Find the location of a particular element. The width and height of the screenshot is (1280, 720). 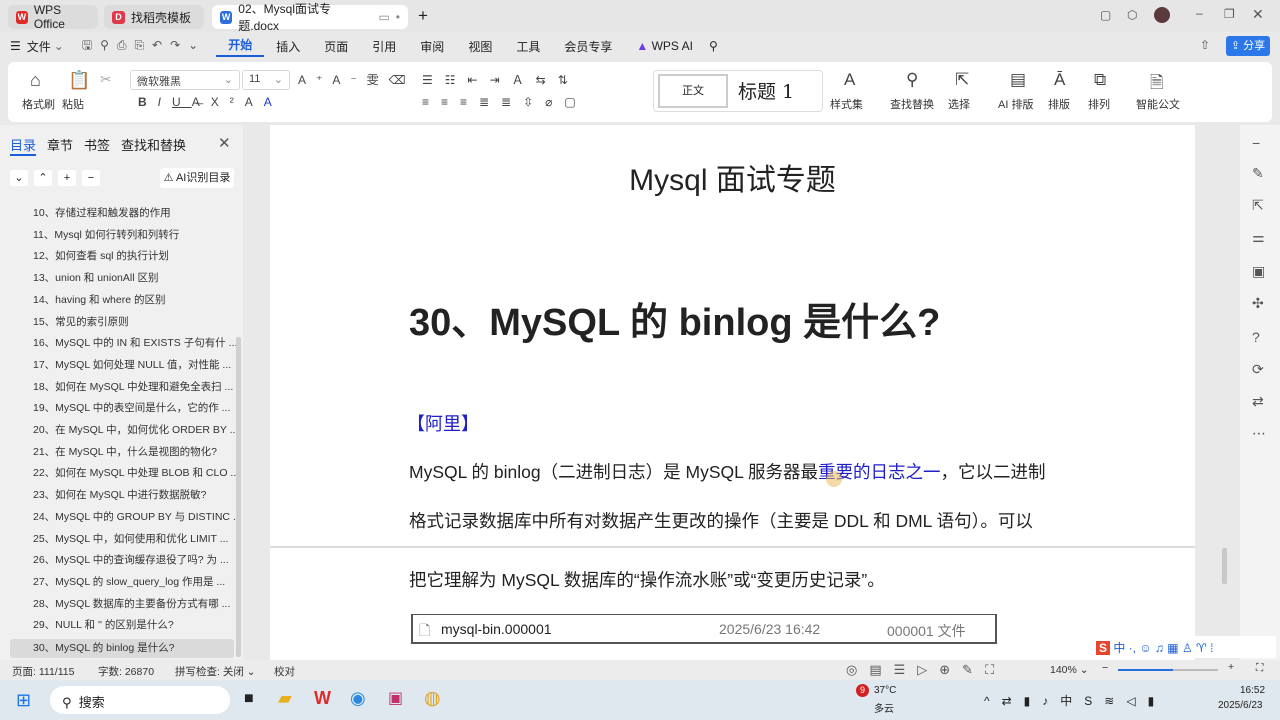

zoom-slider is located at coordinates (1168, 670).